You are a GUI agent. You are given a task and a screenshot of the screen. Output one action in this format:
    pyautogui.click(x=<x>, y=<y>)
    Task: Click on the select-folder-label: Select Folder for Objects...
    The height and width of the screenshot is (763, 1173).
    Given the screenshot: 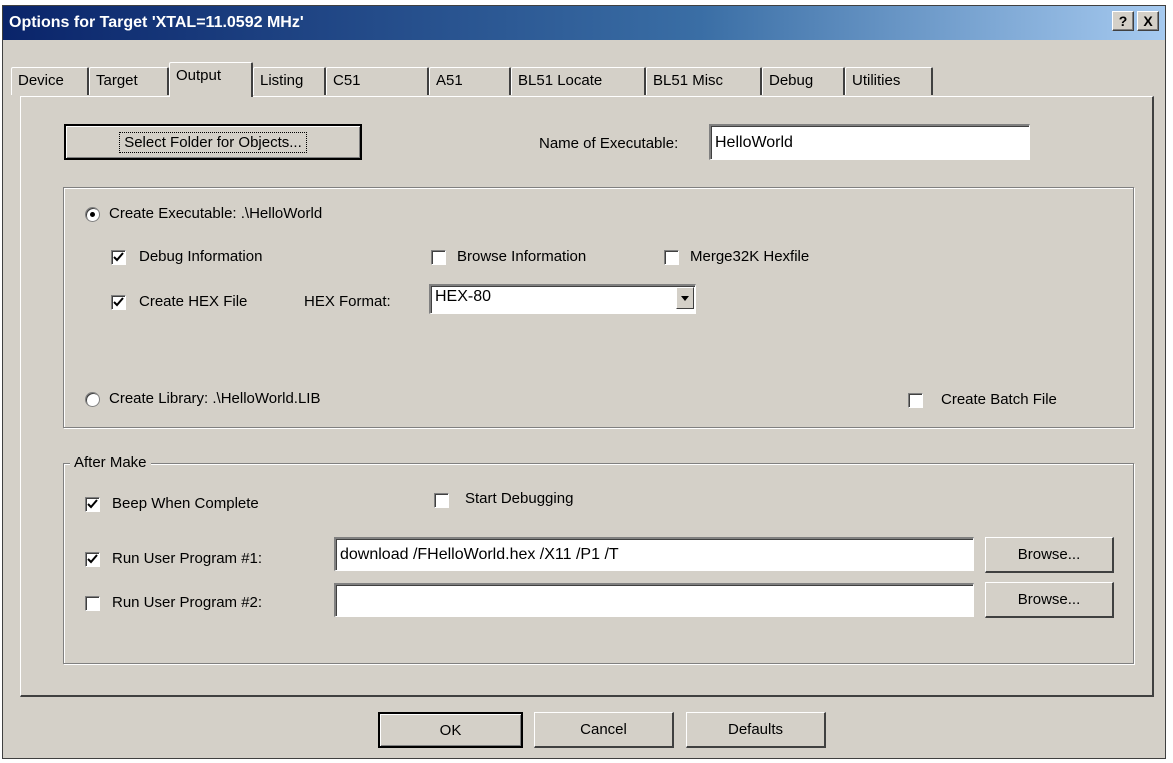 What is the action you would take?
    pyautogui.click(x=213, y=142)
    